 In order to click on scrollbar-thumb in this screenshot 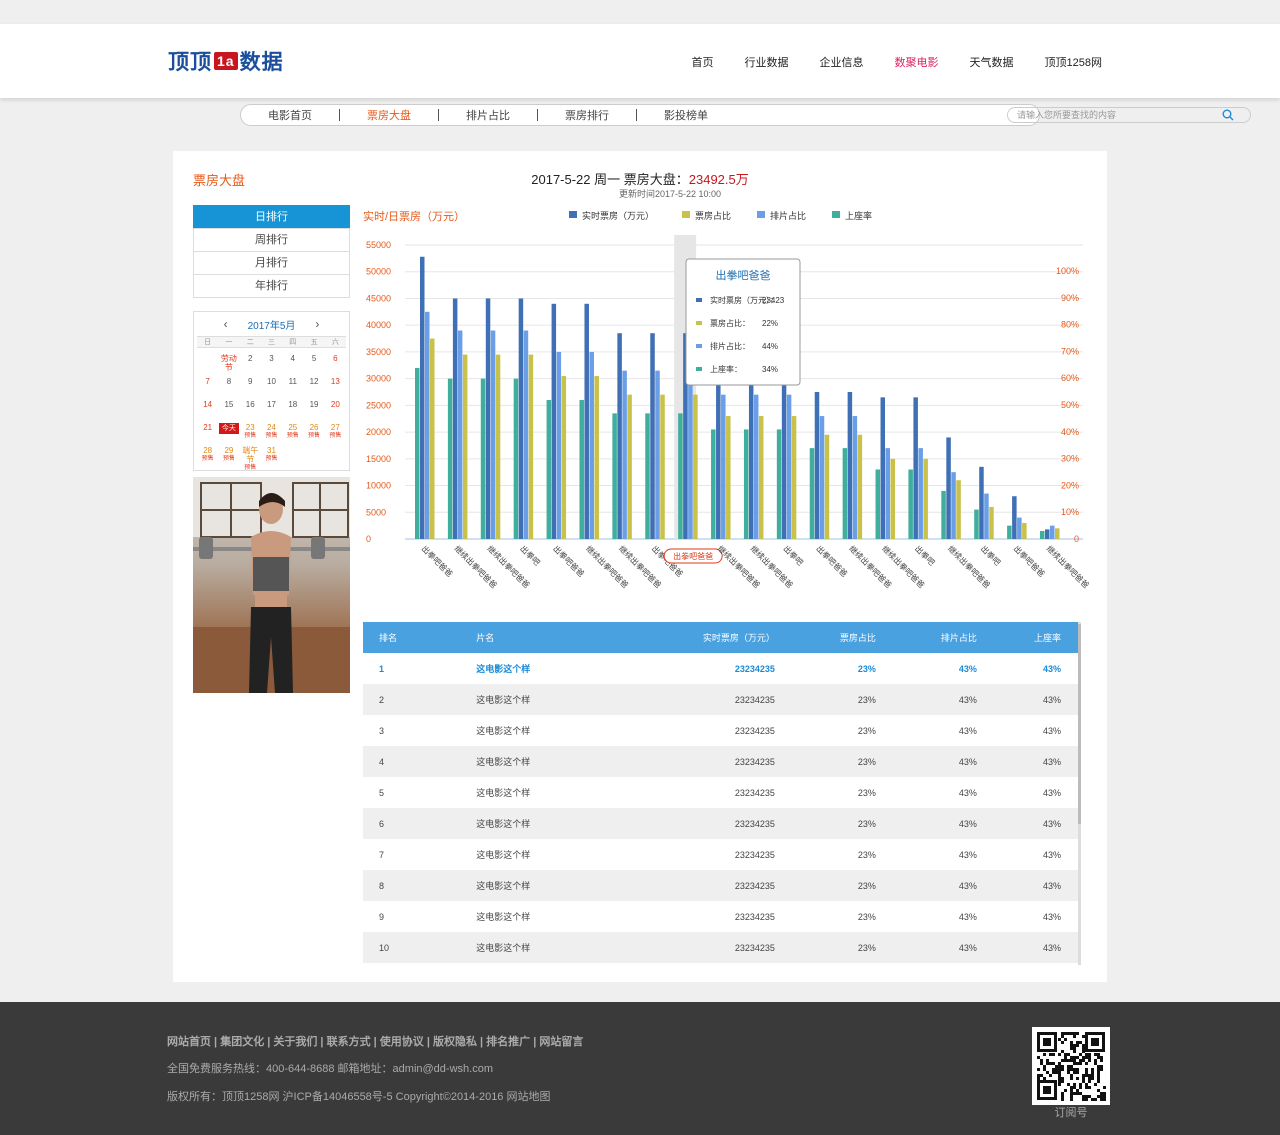, I will do `click(1079, 724)`.